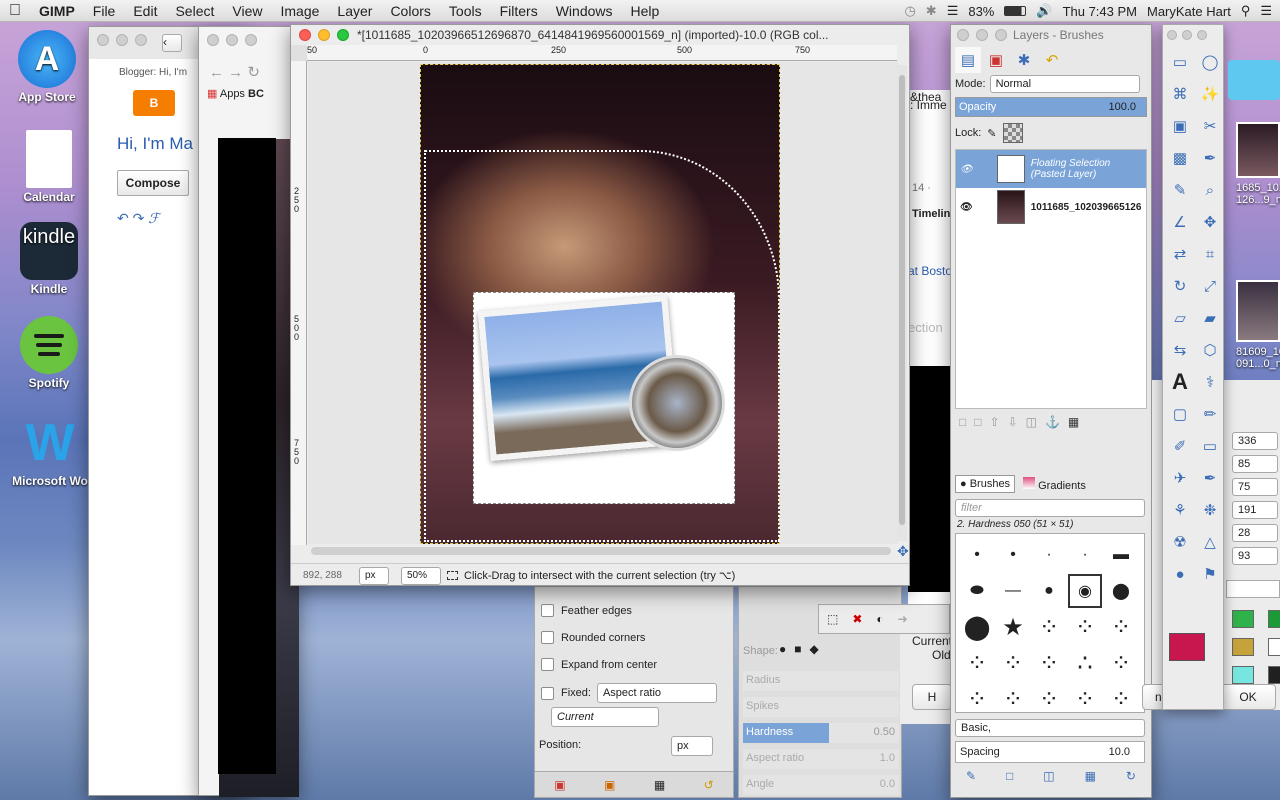 This screenshot has height=800, width=1280. What do you see at coordinates (903, 619) in the screenshot?
I see `export-icon: ➜` at bounding box center [903, 619].